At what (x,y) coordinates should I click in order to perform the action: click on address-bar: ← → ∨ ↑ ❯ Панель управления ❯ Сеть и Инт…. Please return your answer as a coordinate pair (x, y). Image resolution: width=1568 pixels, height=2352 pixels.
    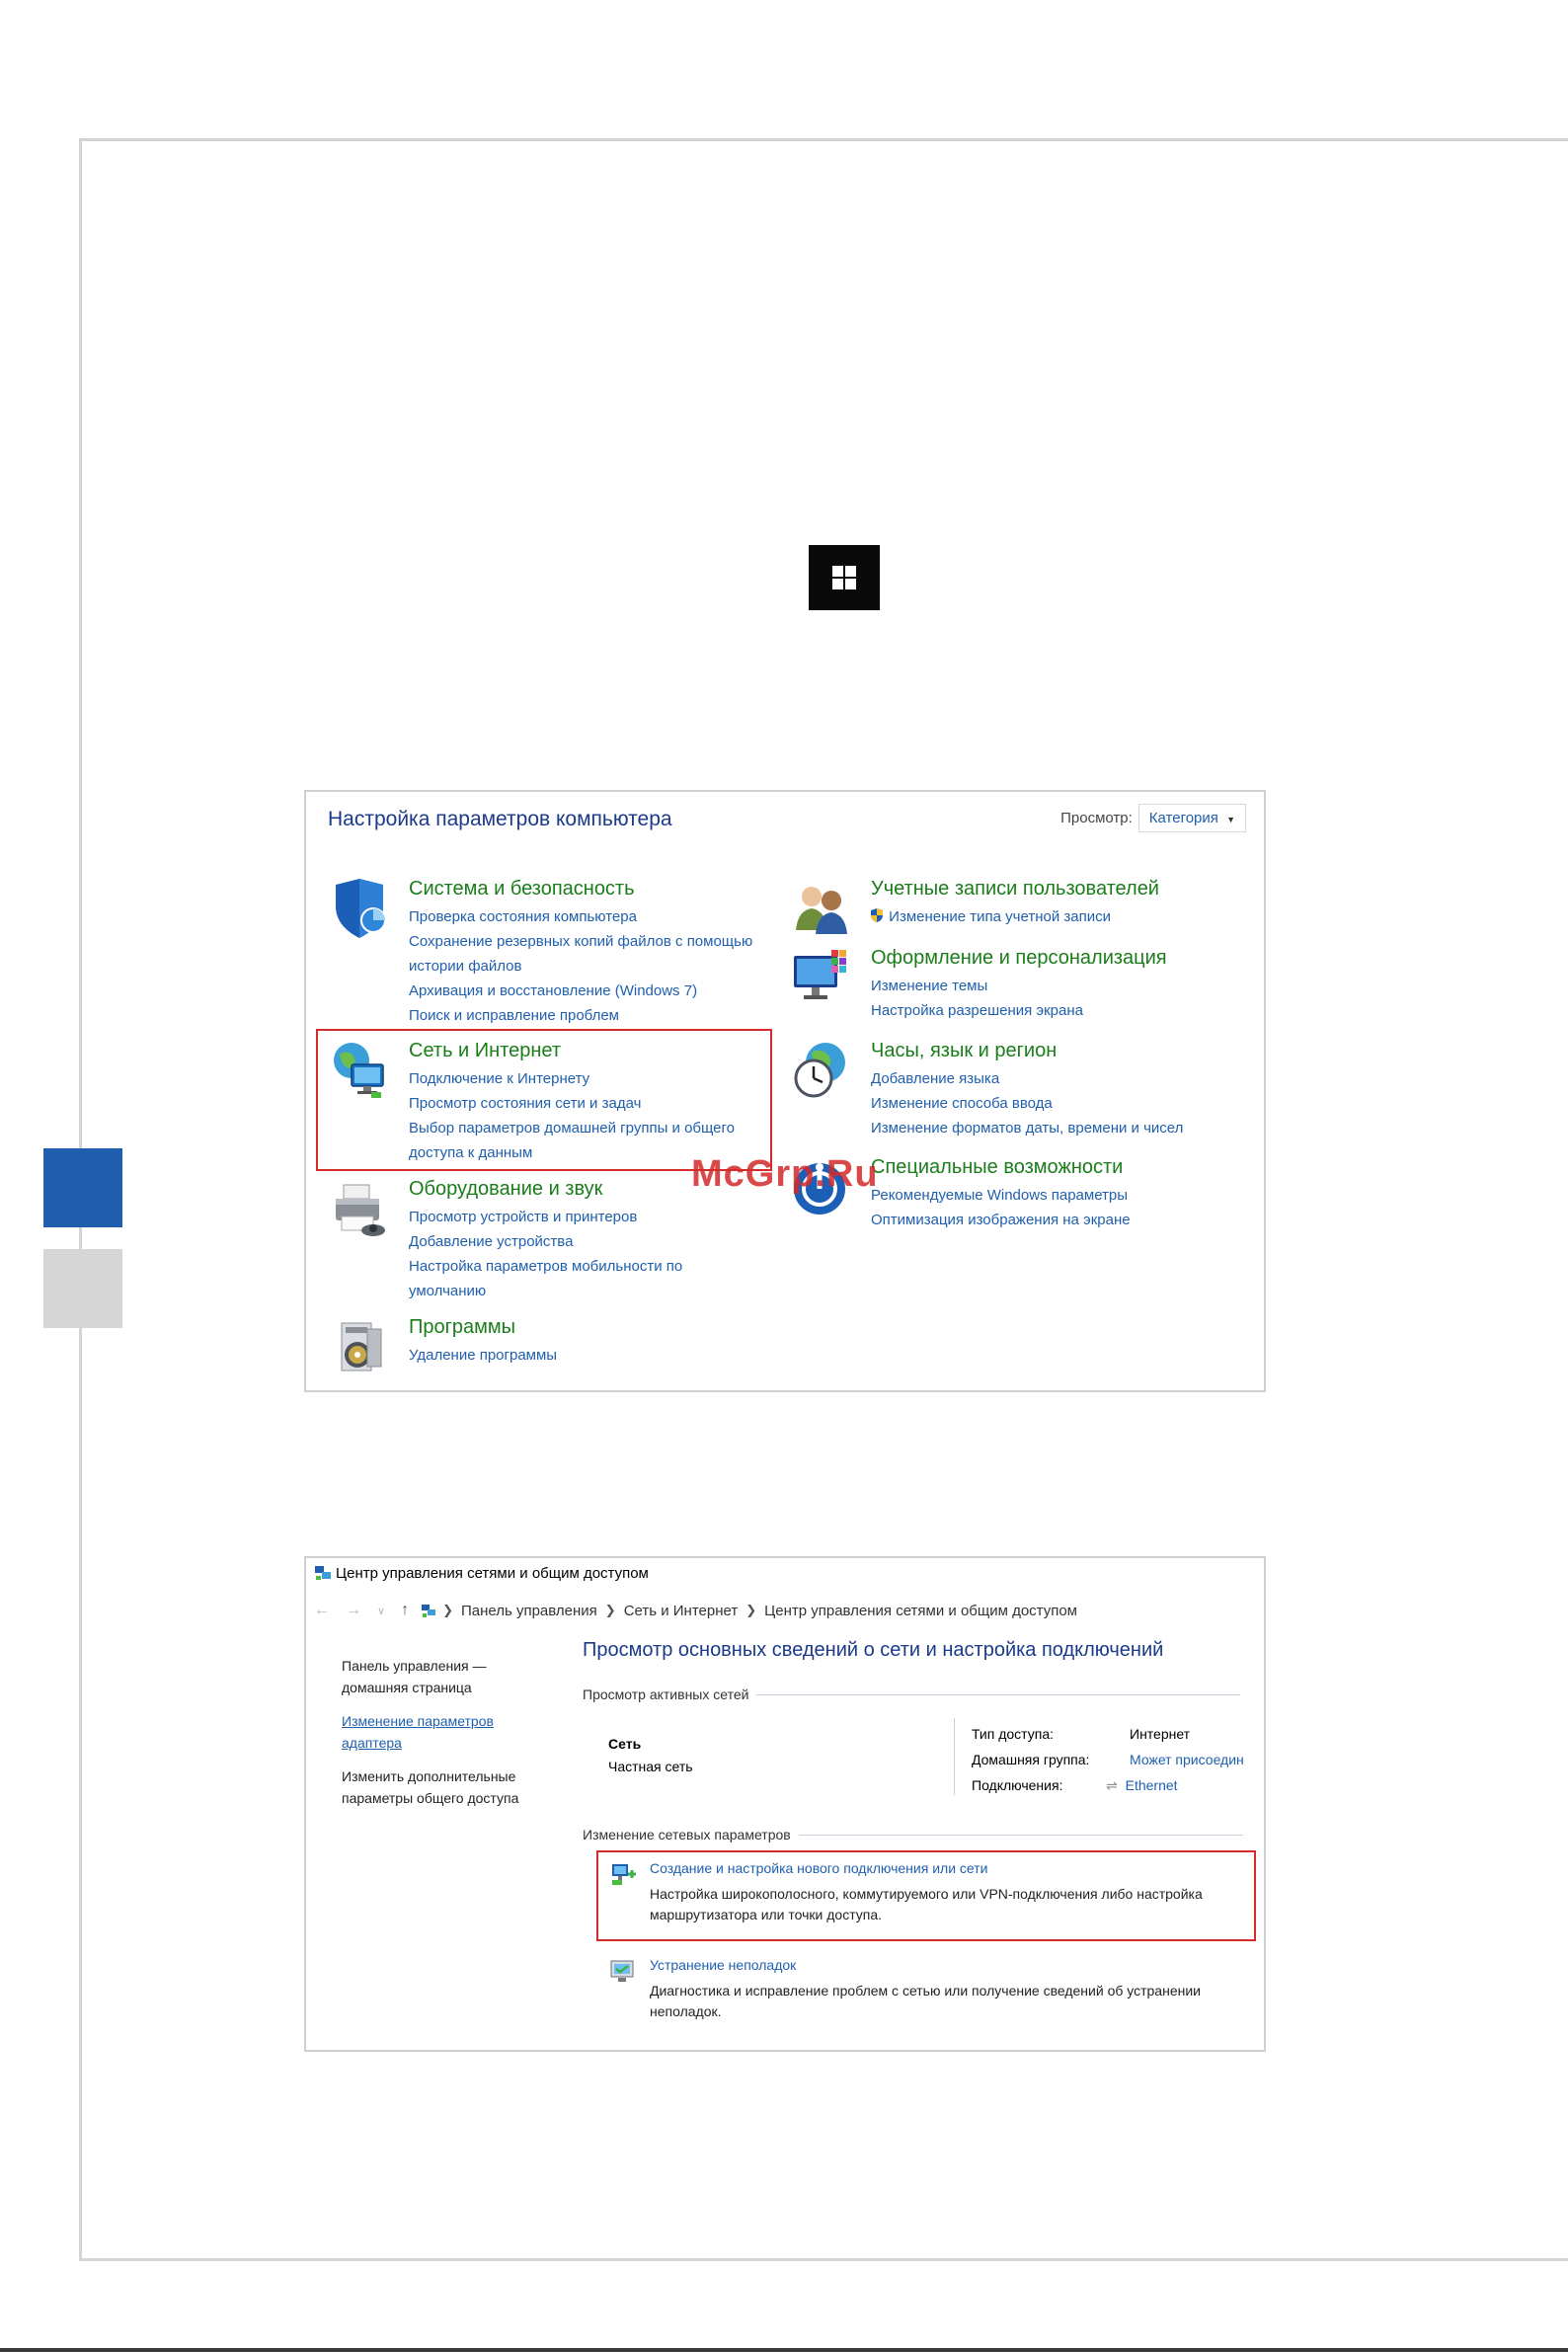
    Looking at the image, I should click on (785, 1610).